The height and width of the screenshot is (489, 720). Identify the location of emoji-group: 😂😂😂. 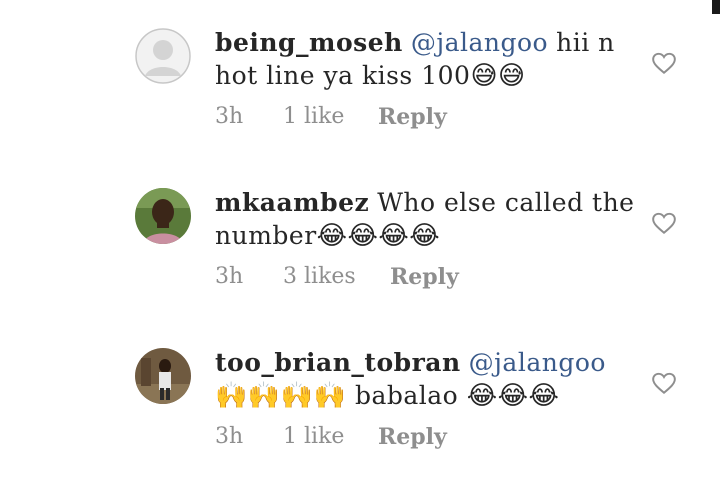
(513, 396).